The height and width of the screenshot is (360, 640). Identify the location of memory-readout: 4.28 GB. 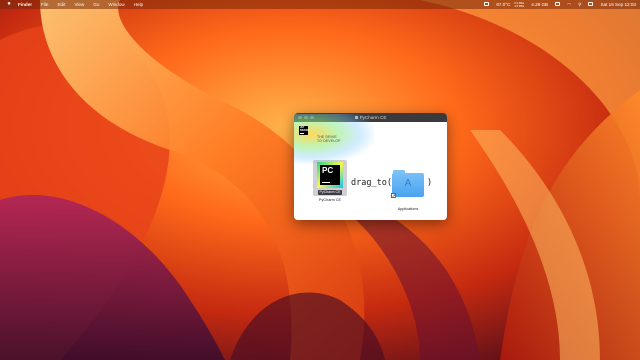
(539, 4).